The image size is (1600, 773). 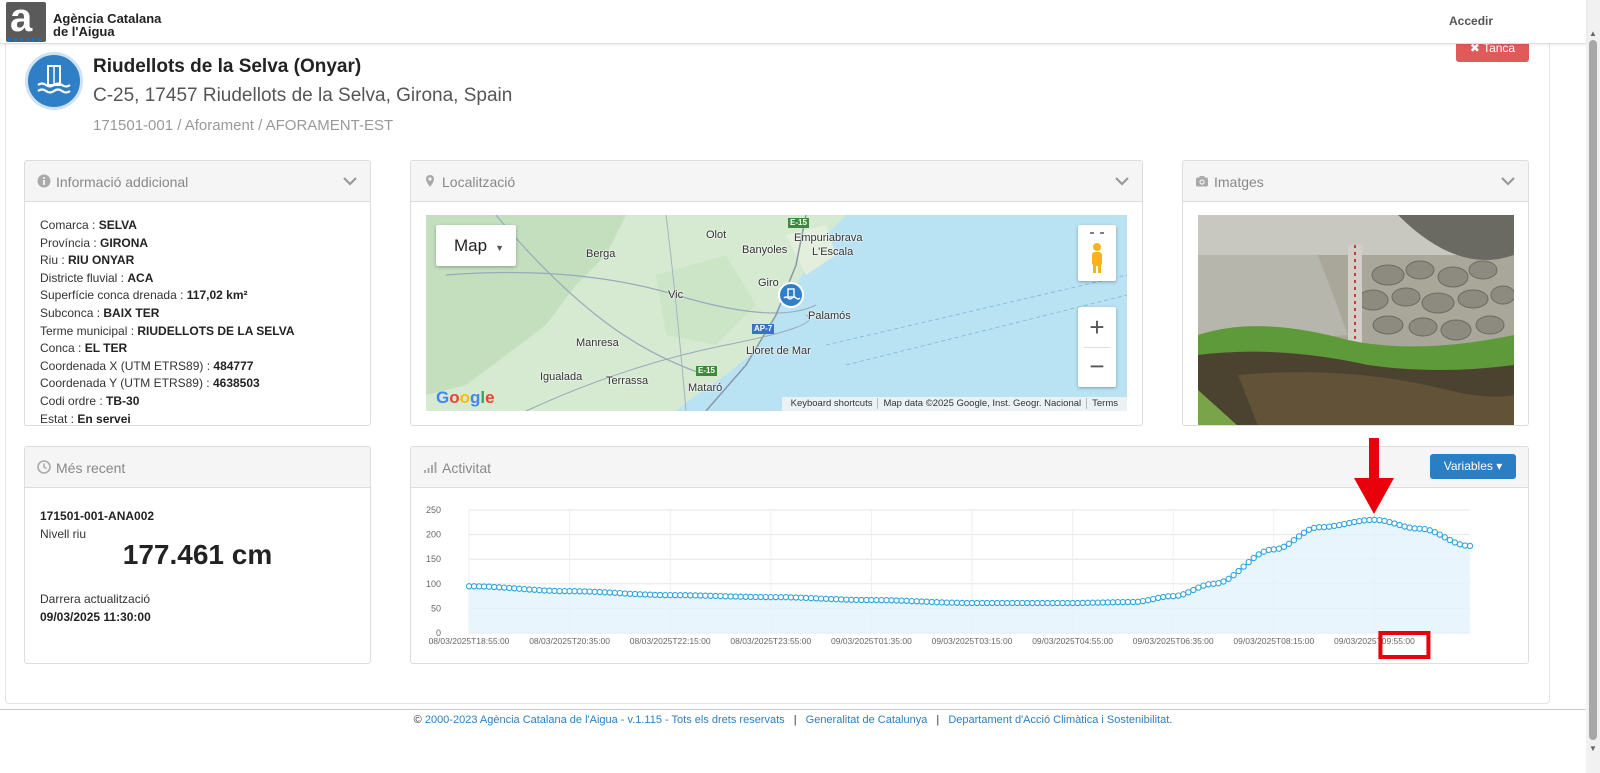 I want to click on x-tick-label: 09/03/2025T01:35:00, so click(x=871, y=641).